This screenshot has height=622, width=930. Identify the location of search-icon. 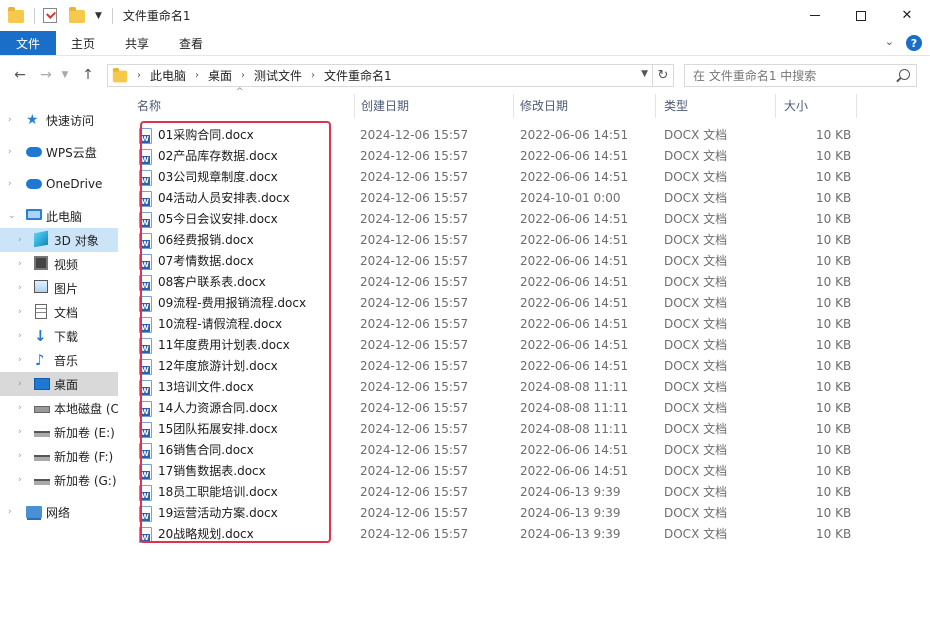
(904, 74).